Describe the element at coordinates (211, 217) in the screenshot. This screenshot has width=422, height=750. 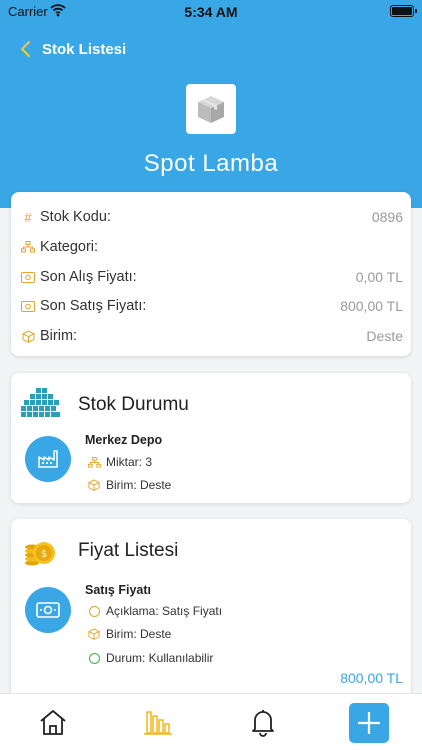
I see `info-row-stock-code: # Stok Kodu: 0896` at that location.